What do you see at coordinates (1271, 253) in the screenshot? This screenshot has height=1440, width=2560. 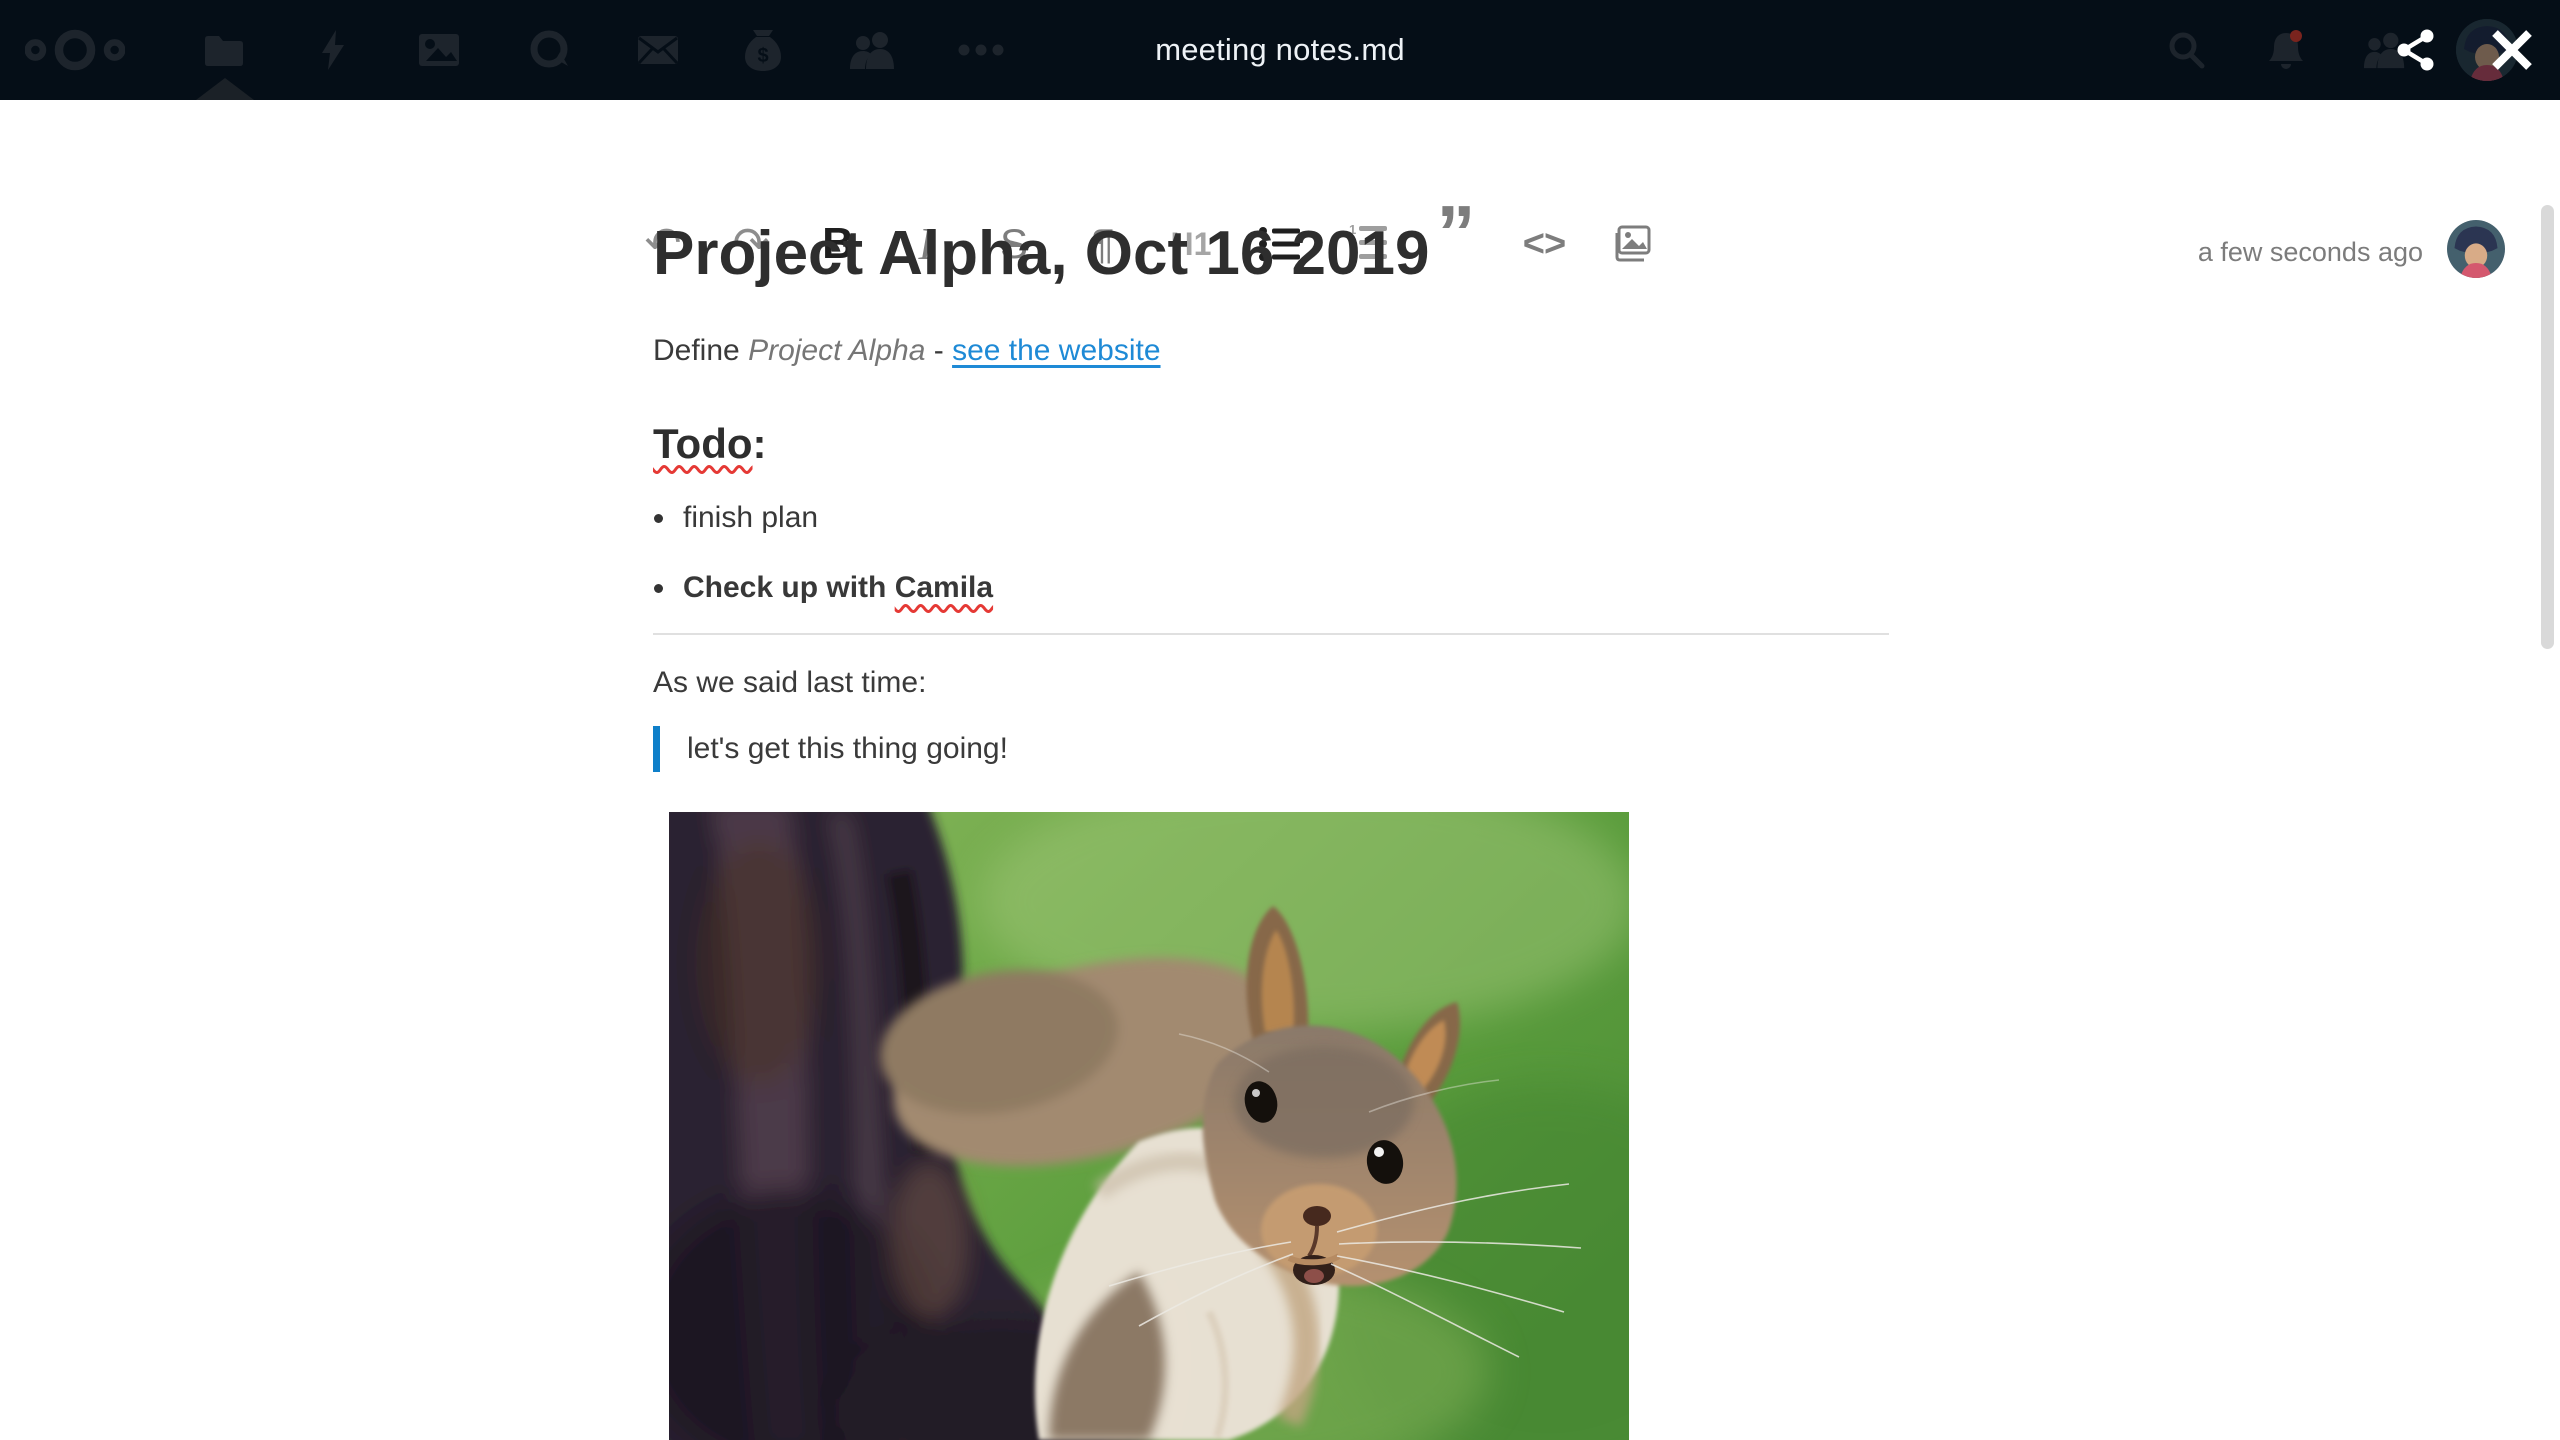 I see `doc-title: Project Alpha, Oct 16 2019` at bounding box center [1271, 253].